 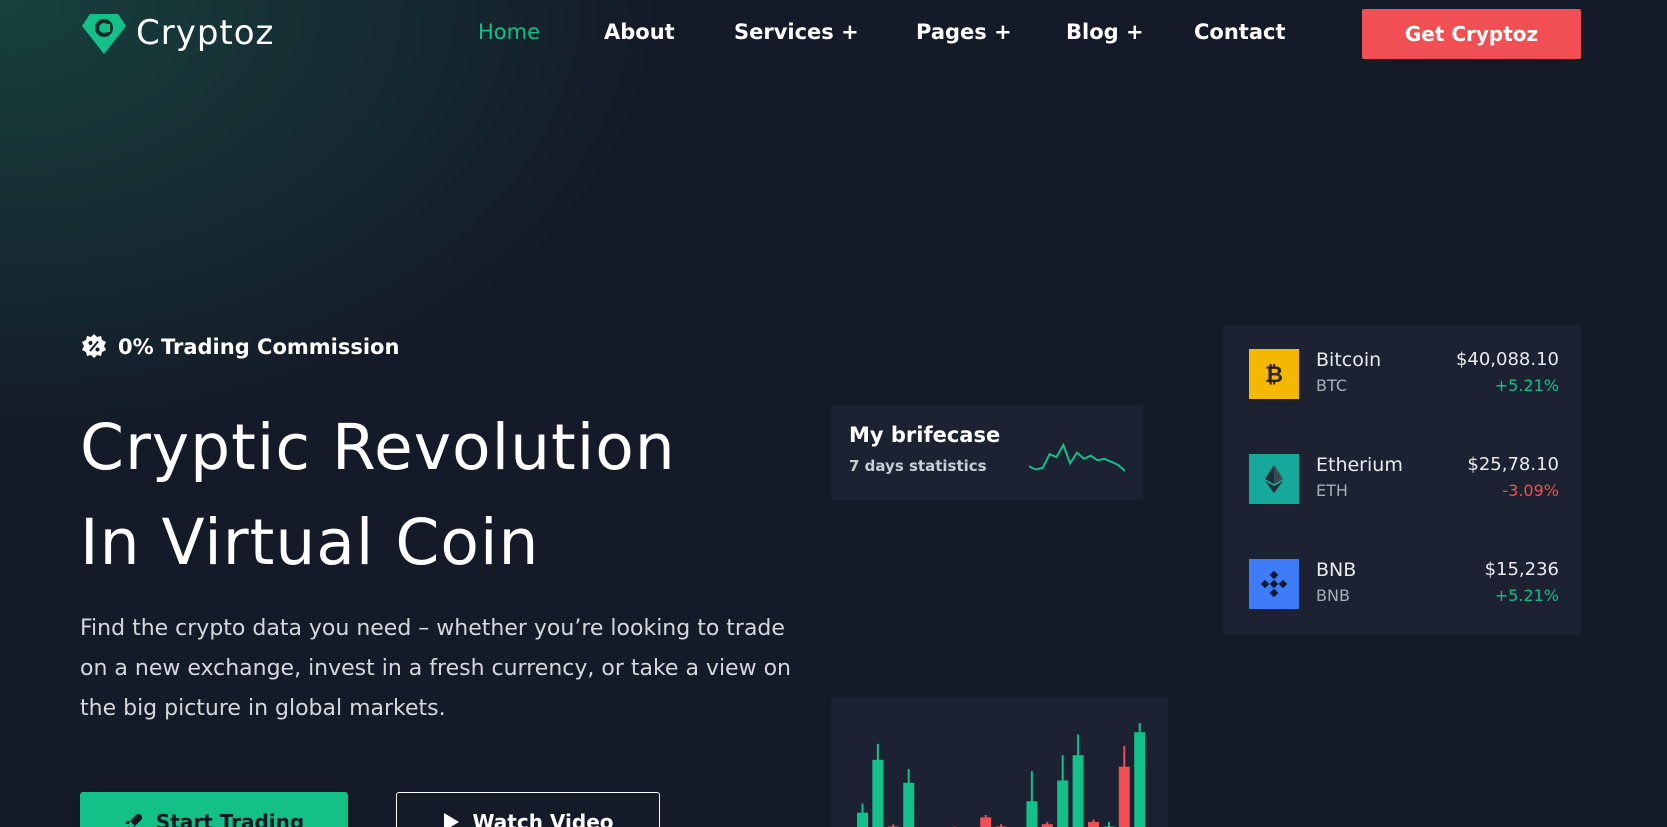 I want to click on coin-price: $25,78.10, so click(x=1513, y=464).